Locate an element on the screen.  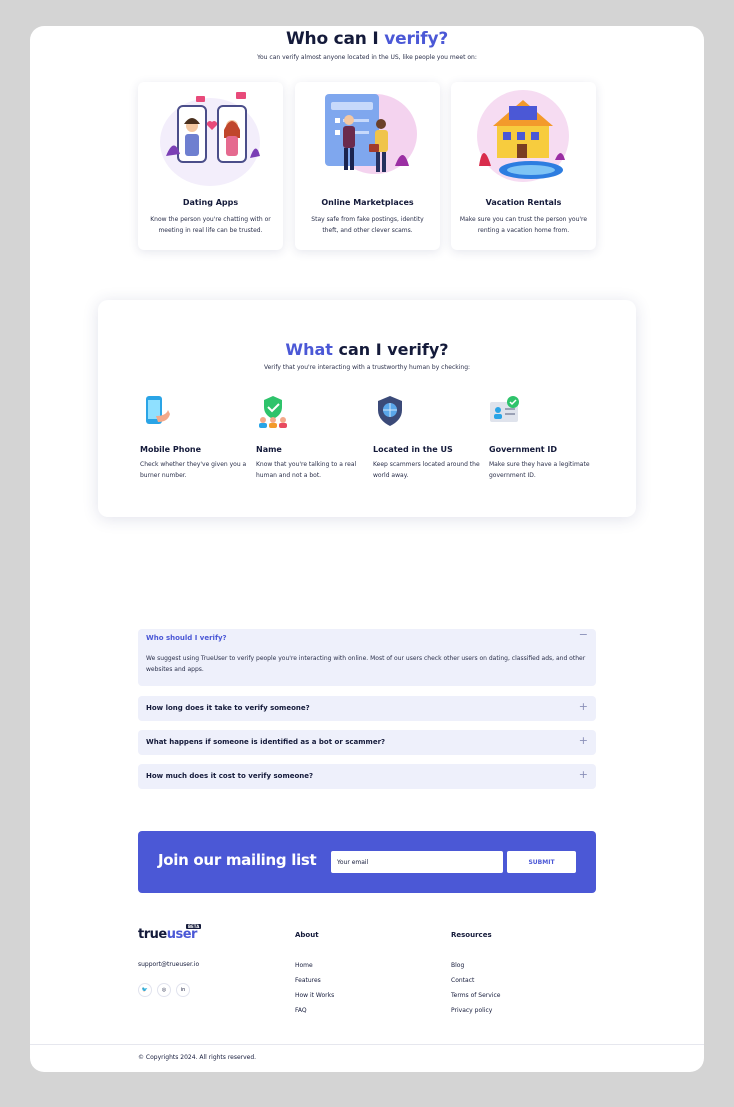
footer-link-home: Home is located at coordinates (304, 965).